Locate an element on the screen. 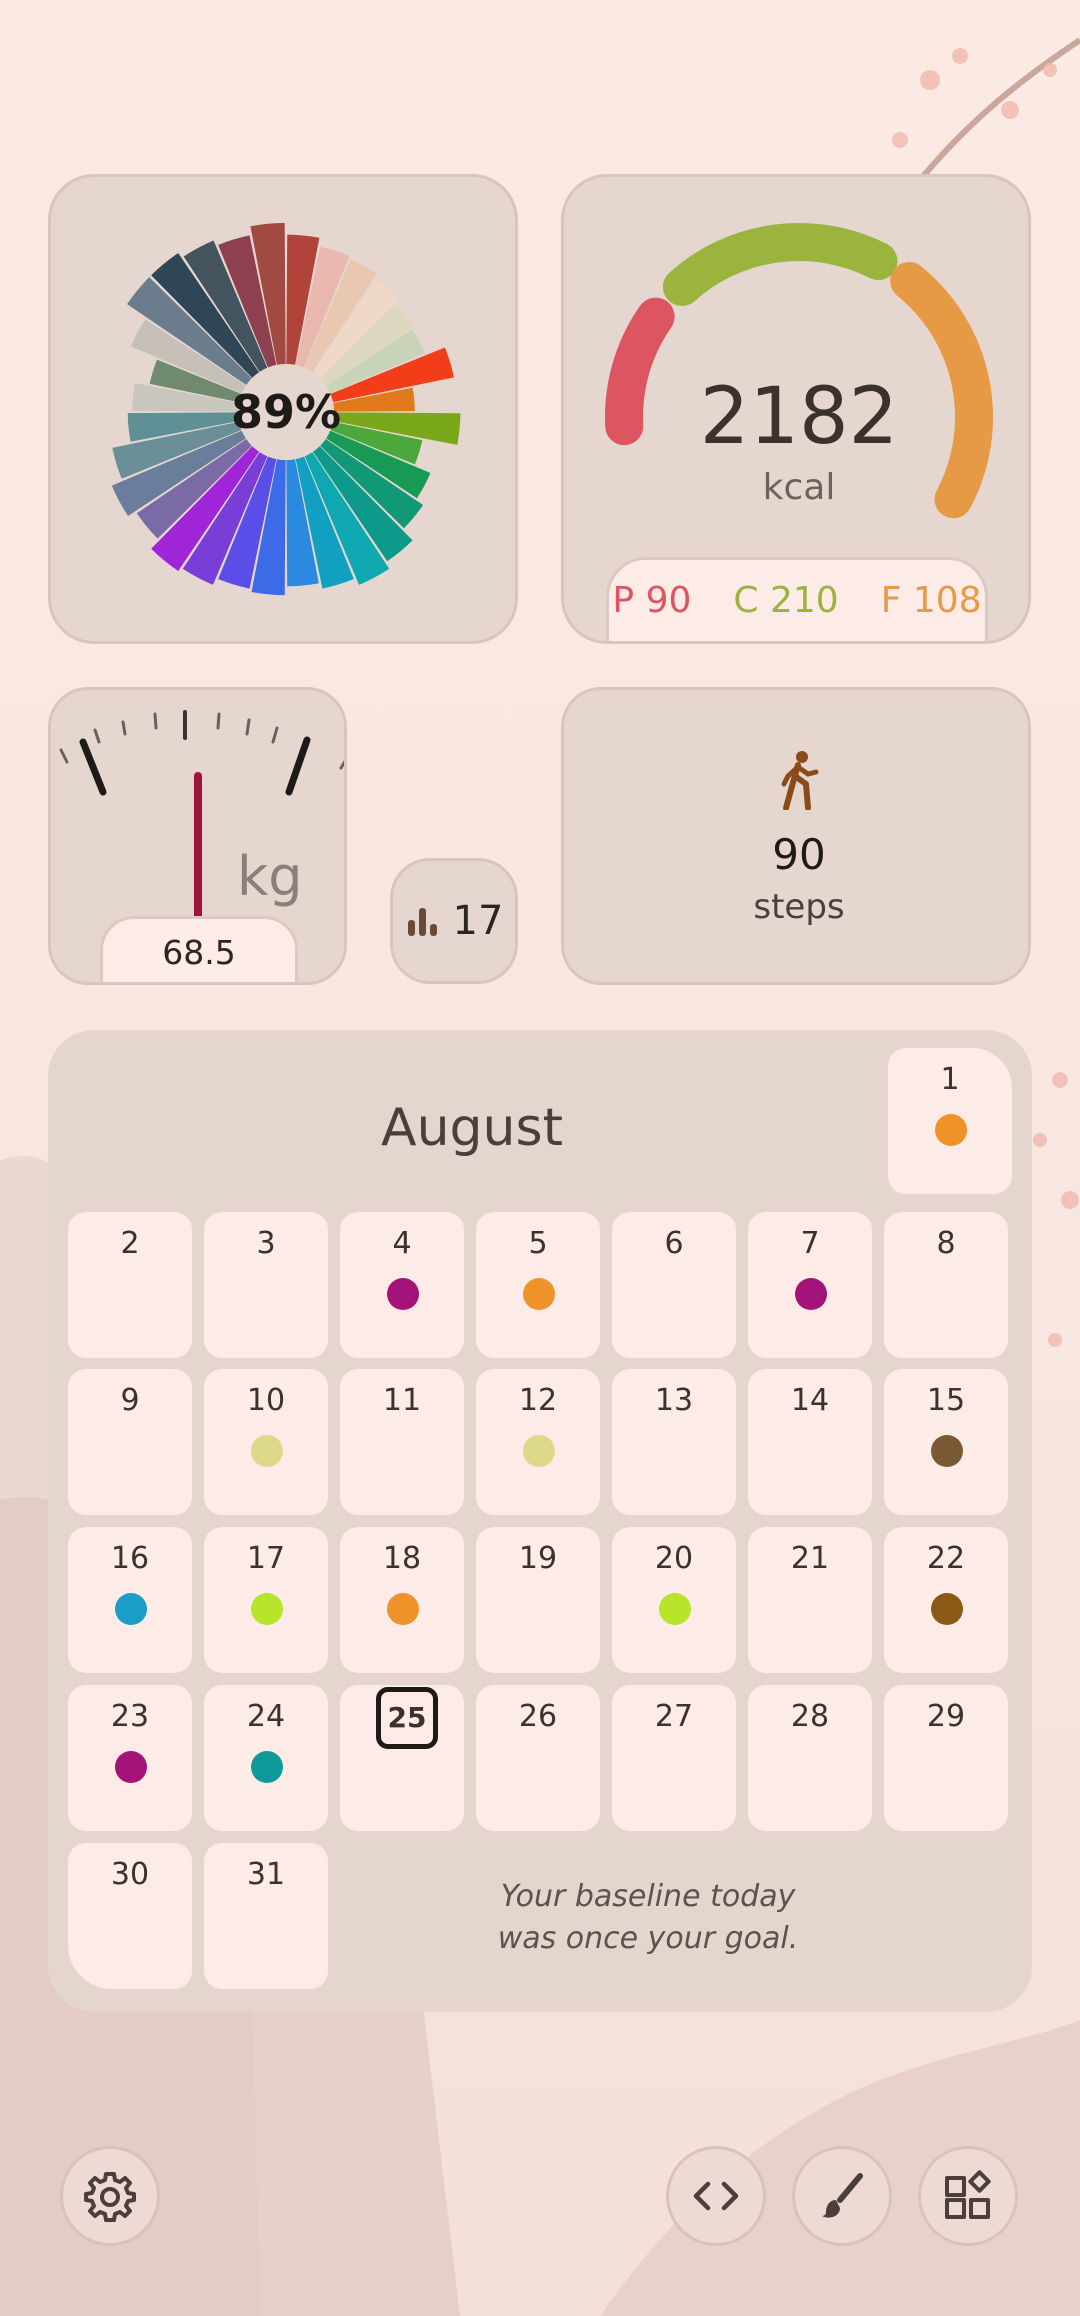 The width and height of the screenshot is (1080, 2316). calendar-day: 26 is located at coordinates (538, 1758).